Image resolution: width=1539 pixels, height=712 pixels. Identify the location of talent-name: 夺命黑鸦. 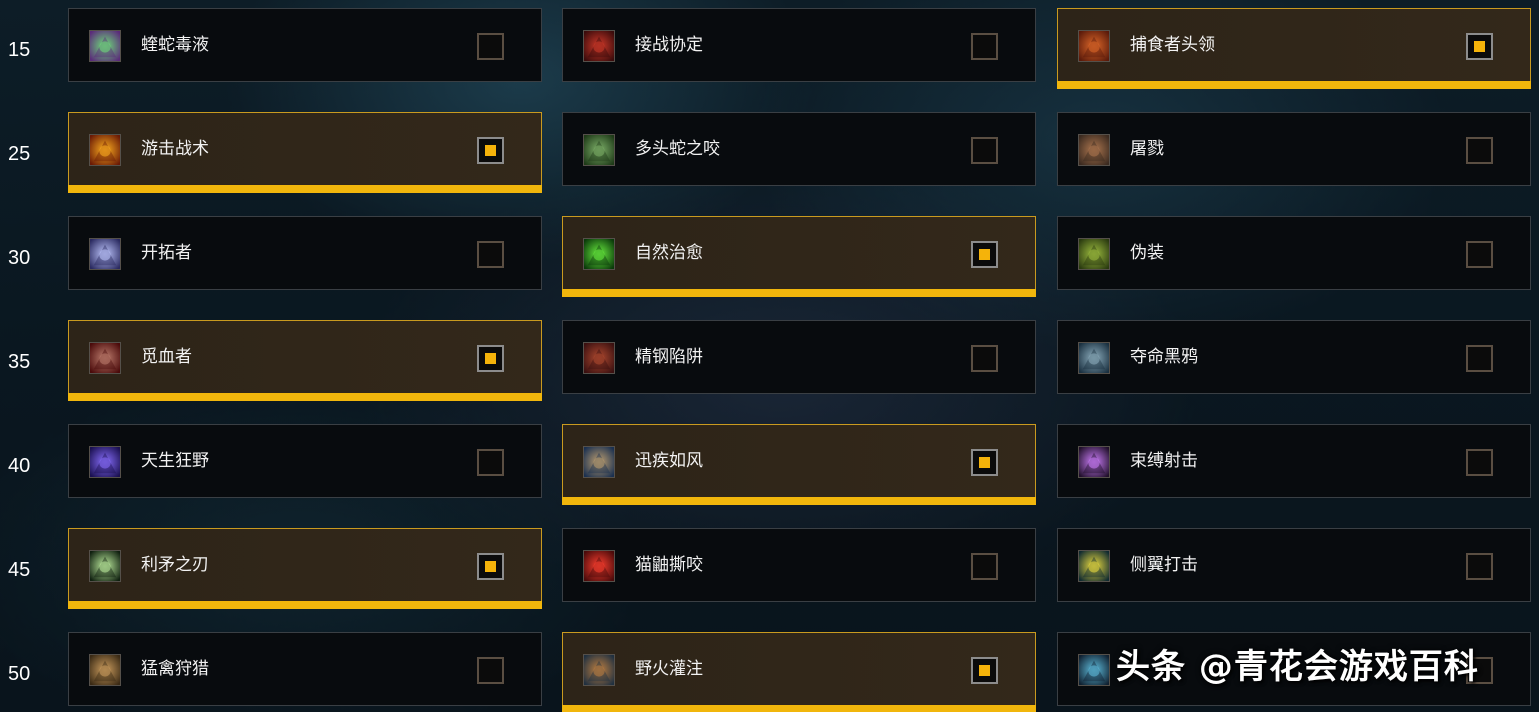
(1164, 357).